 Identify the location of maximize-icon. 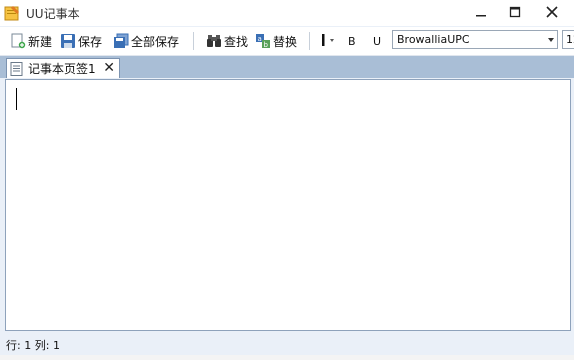
(515, 12).